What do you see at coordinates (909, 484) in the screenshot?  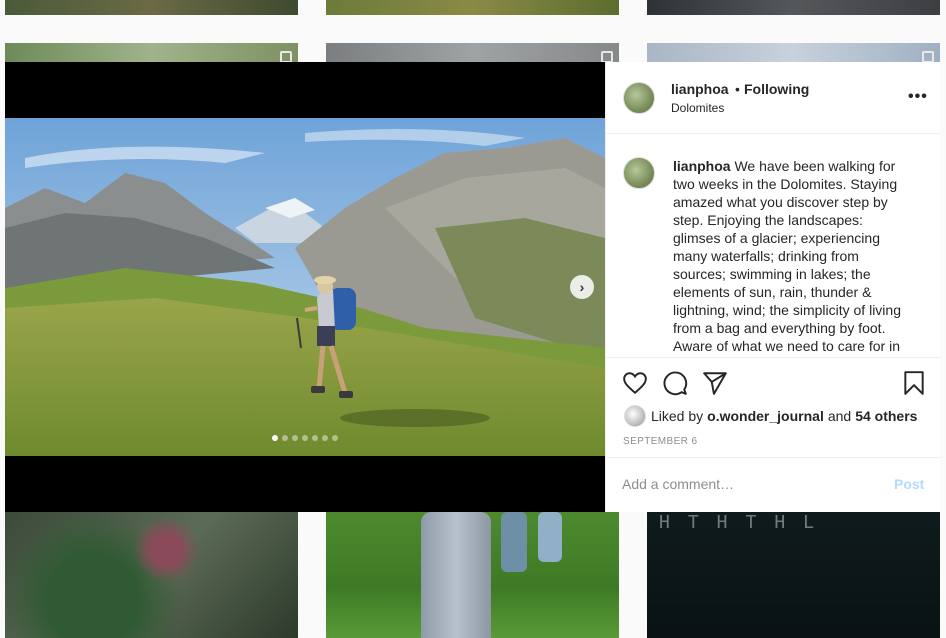 I see `post-comment-button: Post` at bounding box center [909, 484].